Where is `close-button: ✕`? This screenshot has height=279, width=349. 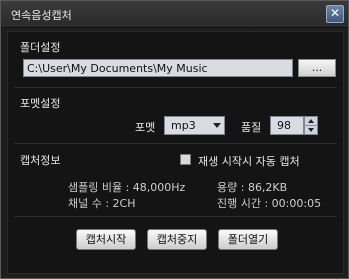 close-button: ✕ is located at coordinates (335, 14).